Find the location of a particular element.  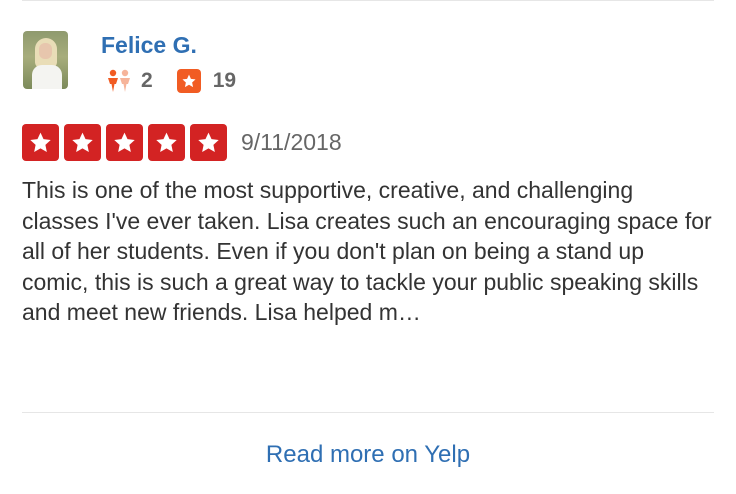

review-count: 19 is located at coordinates (224, 80).